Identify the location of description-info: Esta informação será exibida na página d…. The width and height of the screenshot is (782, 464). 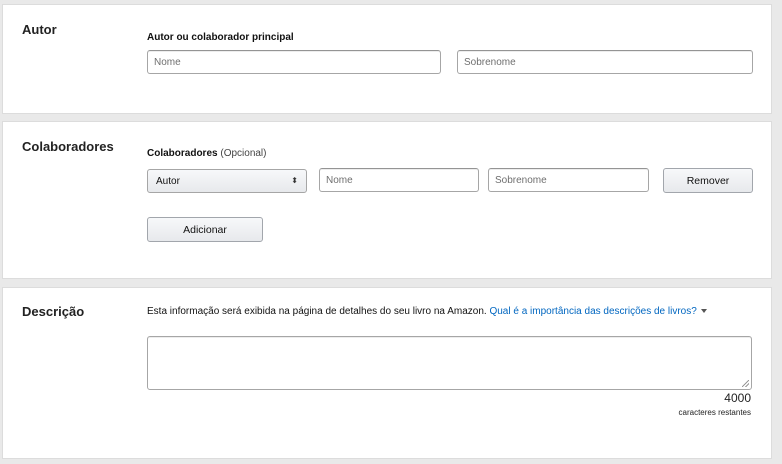
(427, 311).